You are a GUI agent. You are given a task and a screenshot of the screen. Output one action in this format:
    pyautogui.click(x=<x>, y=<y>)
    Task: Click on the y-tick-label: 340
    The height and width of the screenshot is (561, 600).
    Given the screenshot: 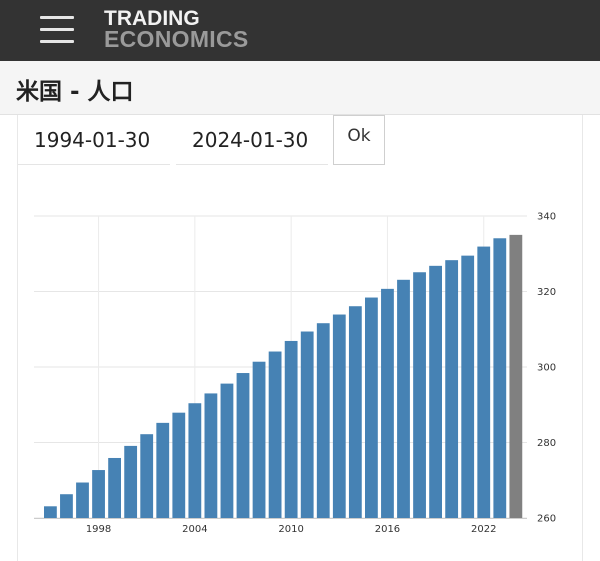 What is the action you would take?
    pyautogui.click(x=546, y=217)
    